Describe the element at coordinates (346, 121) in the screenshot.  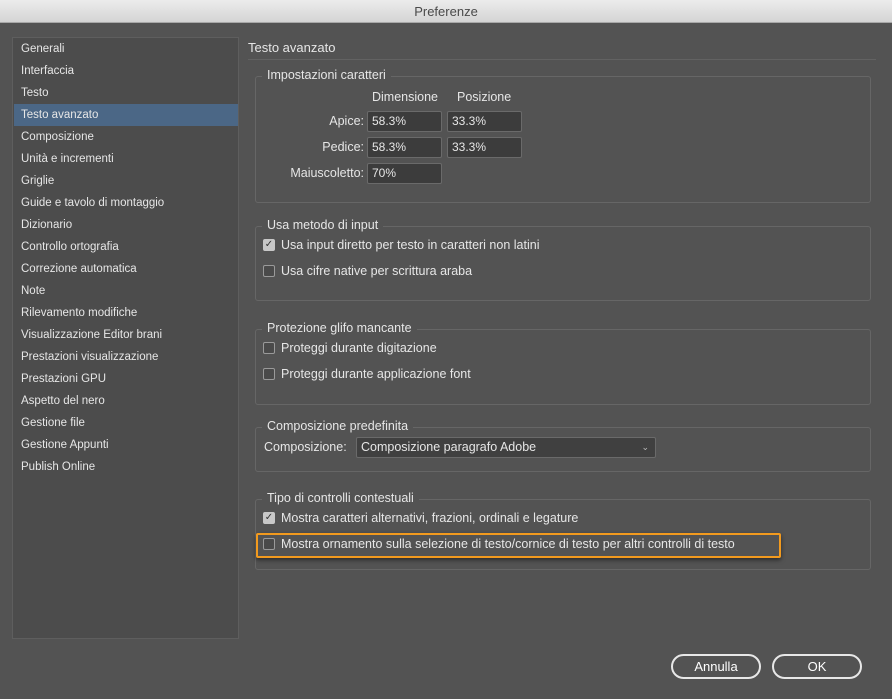
I see `apice-label: Apice:` at that location.